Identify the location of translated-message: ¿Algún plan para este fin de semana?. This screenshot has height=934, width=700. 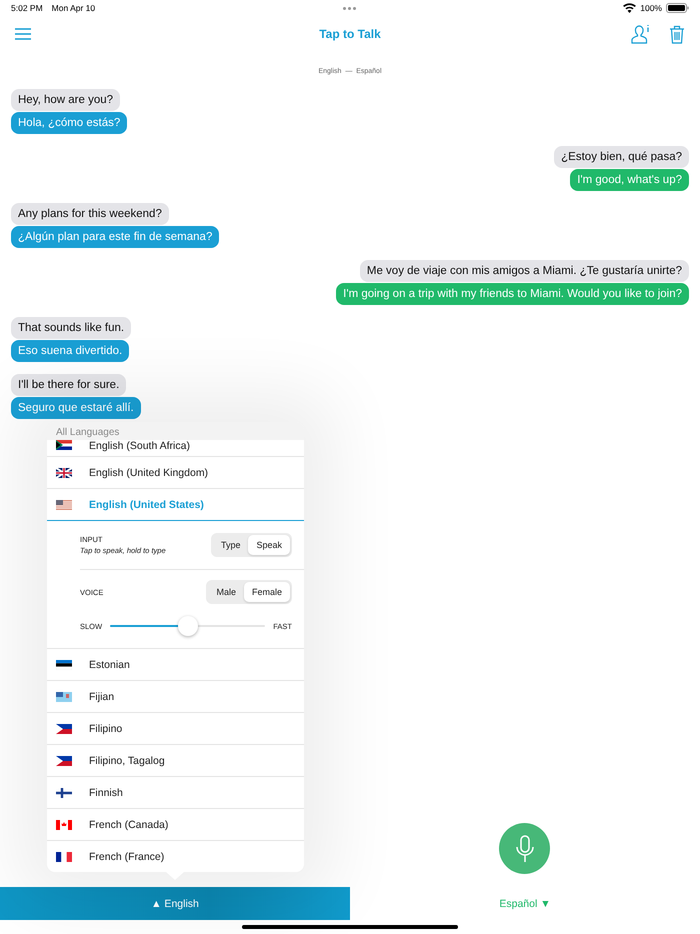
(115, 237).